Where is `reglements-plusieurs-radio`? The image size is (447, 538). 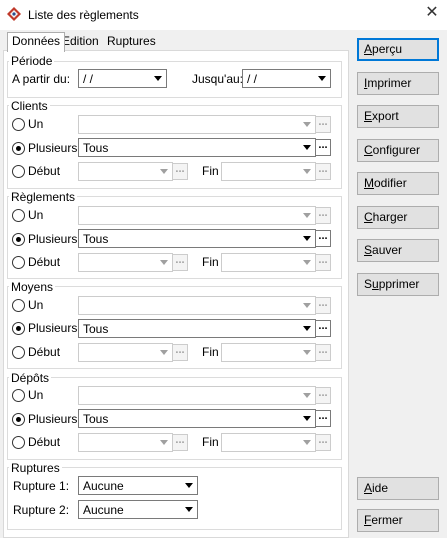
reglements-plusieurs-radio is located at coordinates (18, 239).